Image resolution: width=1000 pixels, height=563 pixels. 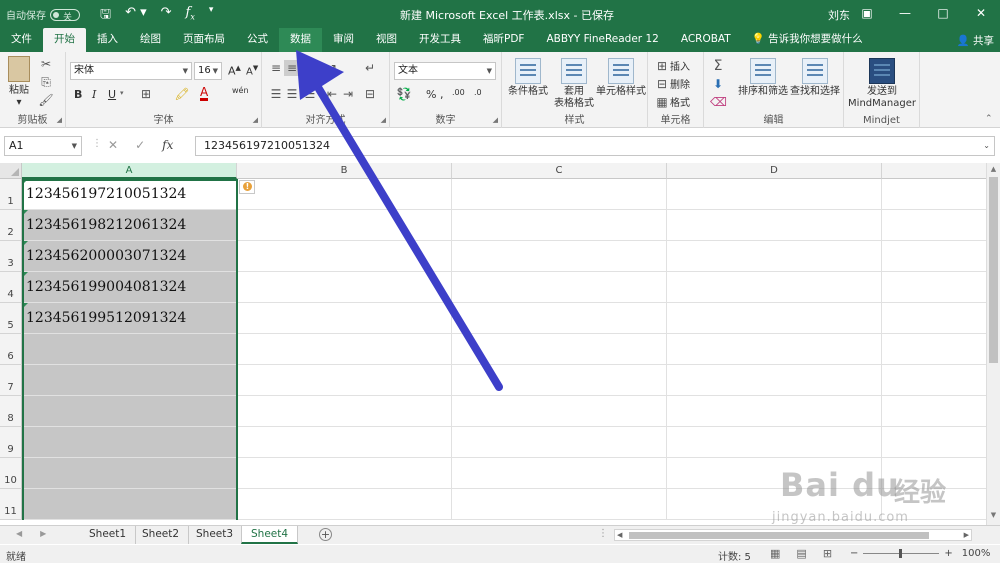 What do you see at coordinates (208, 71) in the screenshot?
I see `font-size-select: 16 ▼` at bounding box center [208, 71].